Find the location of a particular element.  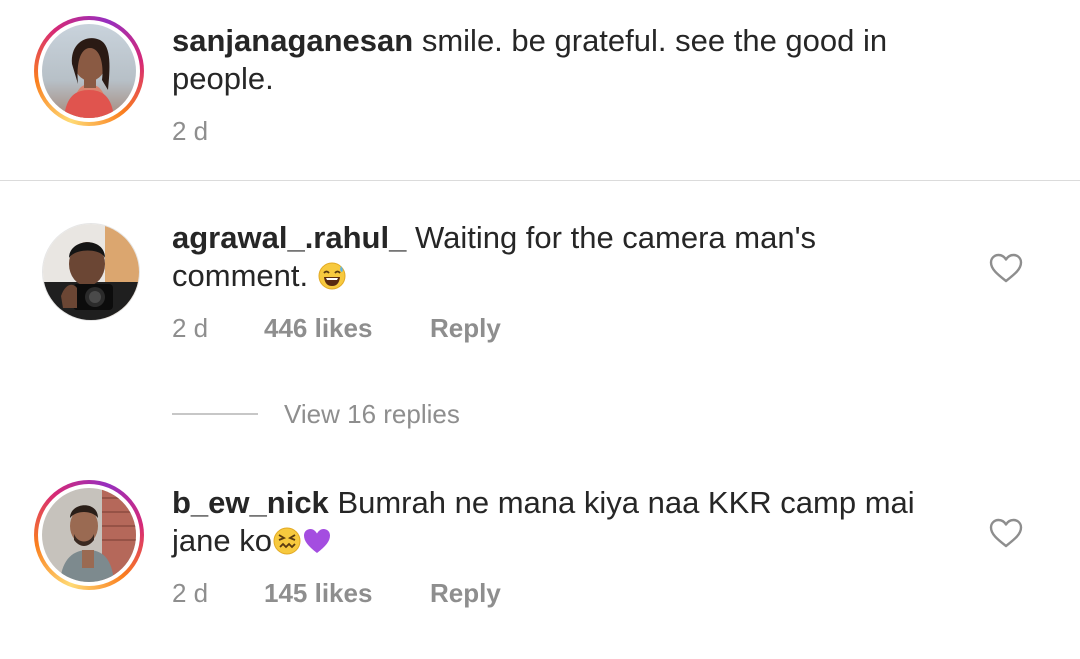

man-with-camera-avatar is located at coordinates (91, 272).